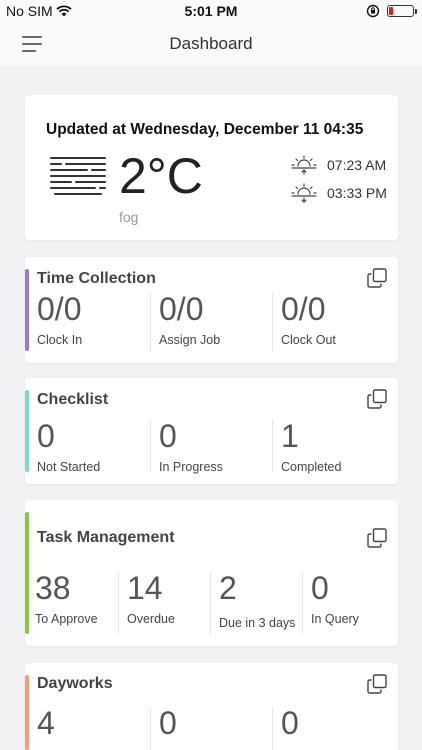 The image size is (422, 750). Describe the element at coordinates (333, 446) in the screenshot. I see `stat-completed: 1 Completed` at that location.